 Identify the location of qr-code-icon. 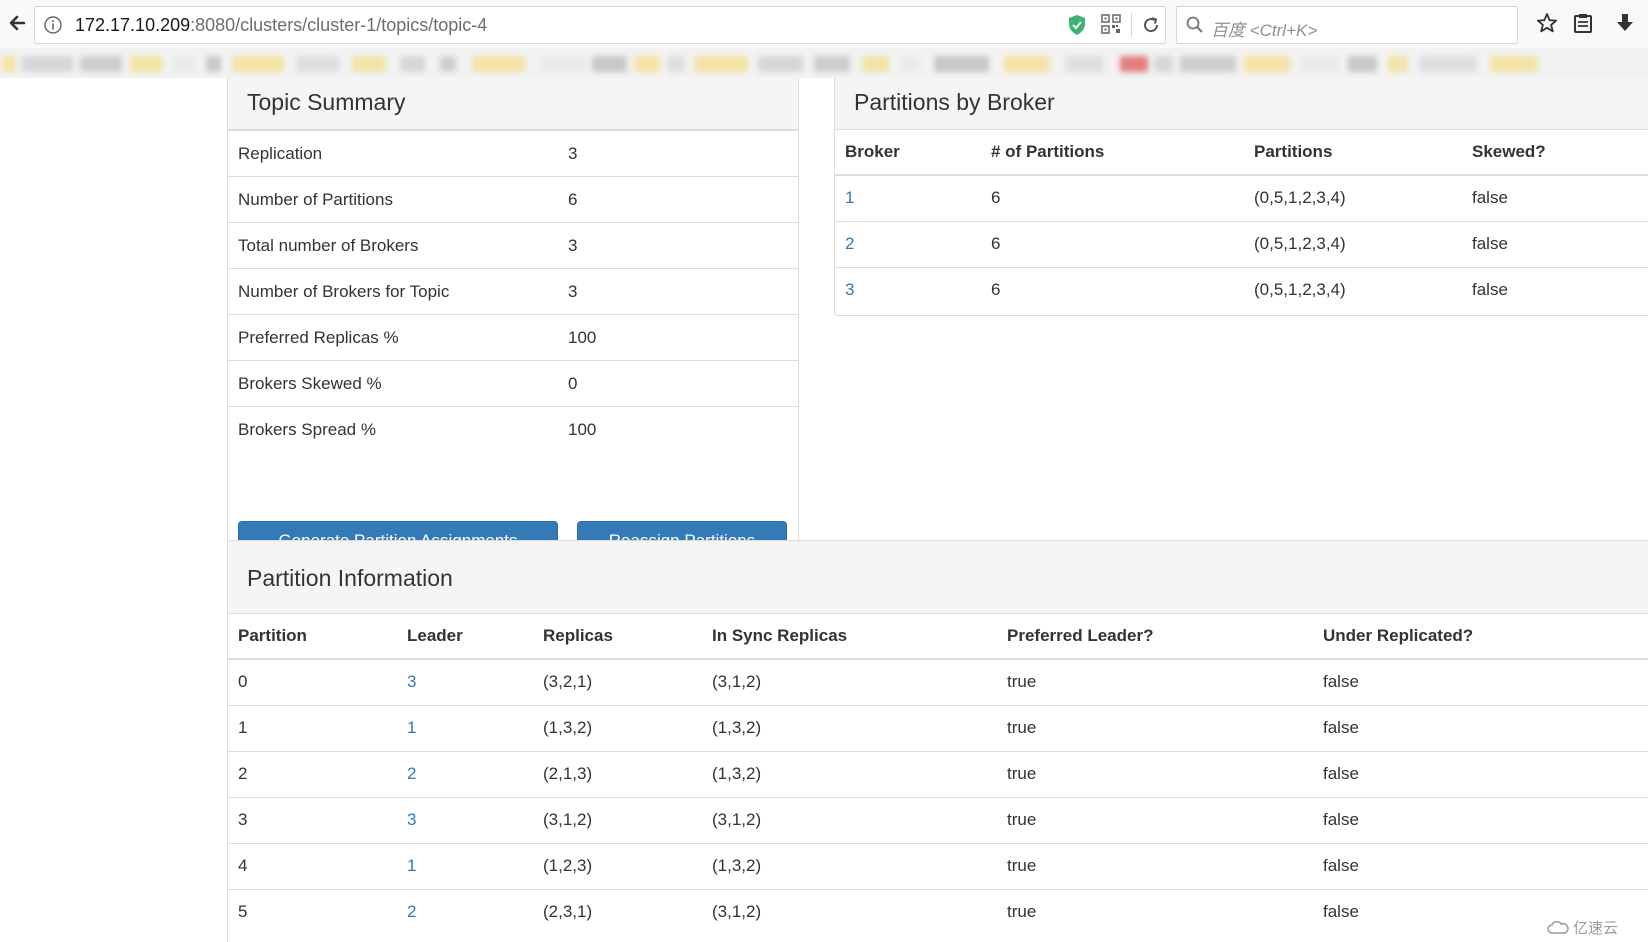
(1111, 24).